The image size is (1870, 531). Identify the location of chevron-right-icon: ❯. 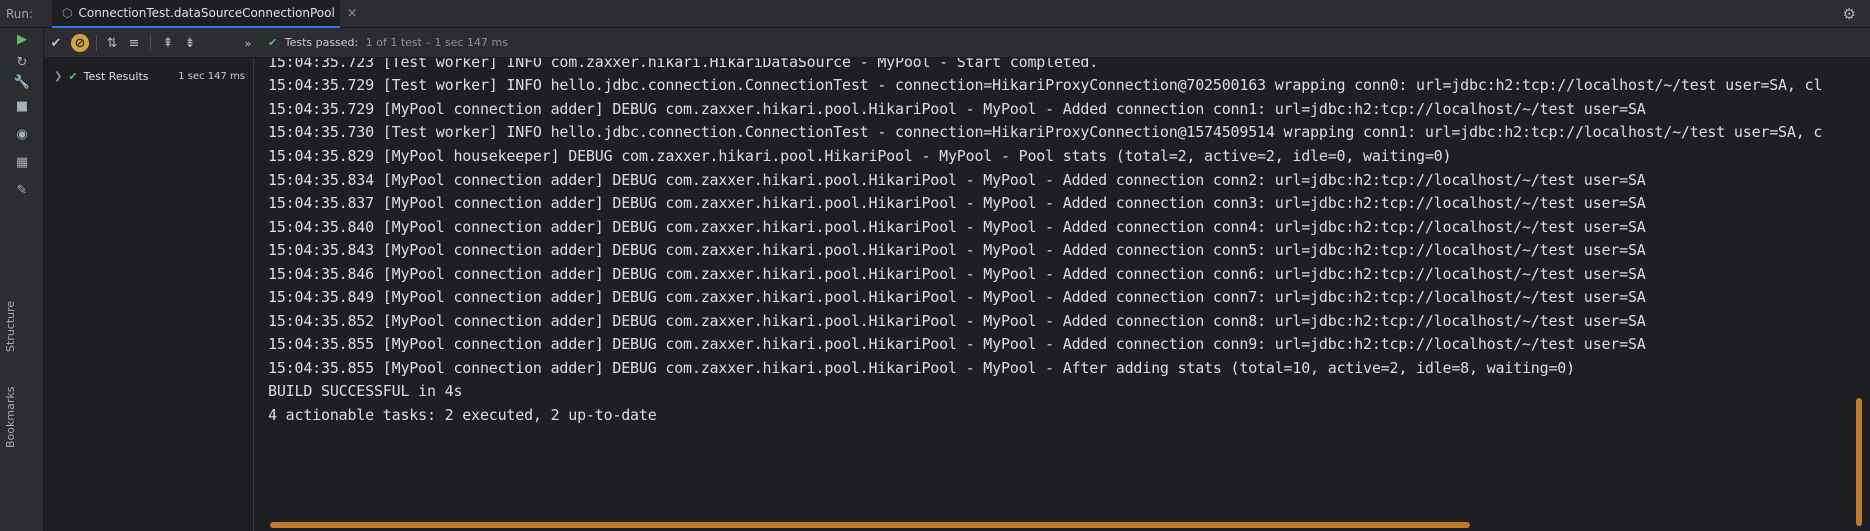
(58, 76).